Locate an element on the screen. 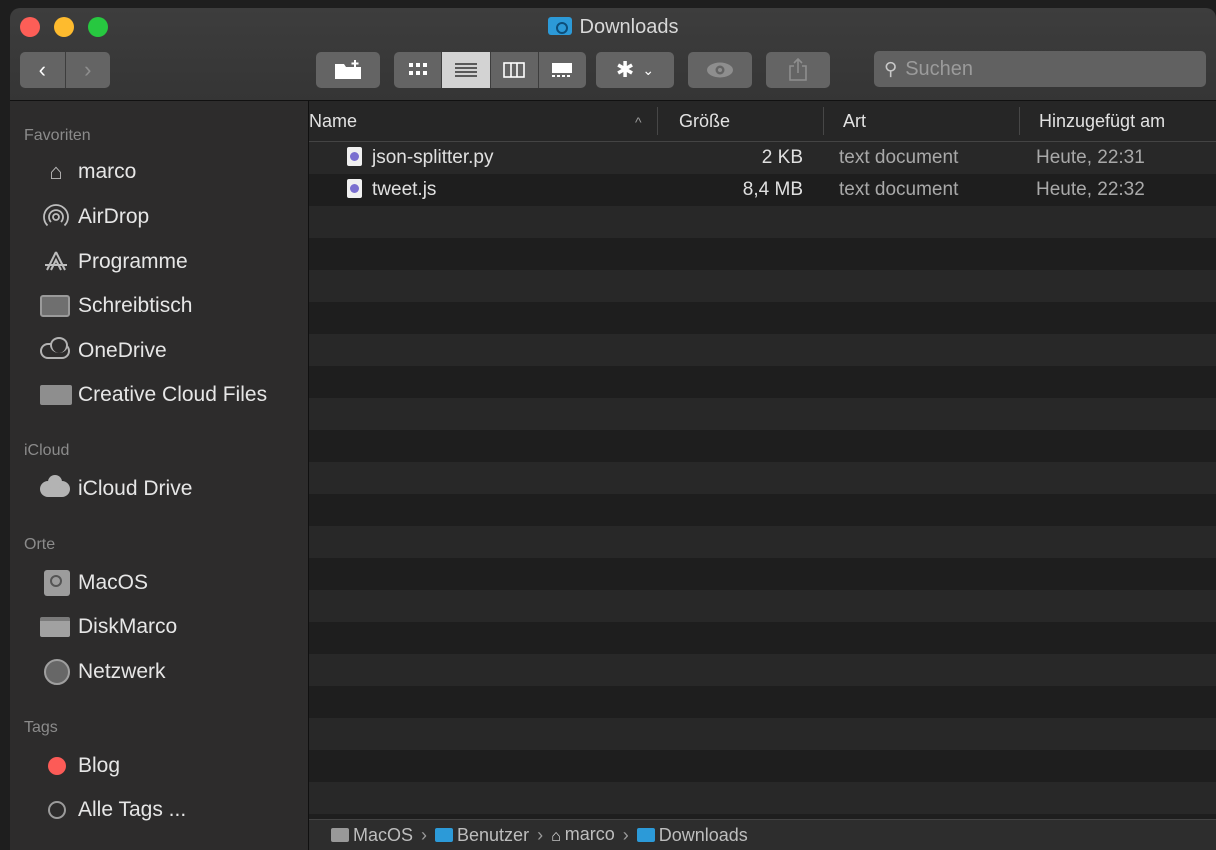 This screenshot has width=1216, height=850. quick-look-button is located at coordinates (720, 70).